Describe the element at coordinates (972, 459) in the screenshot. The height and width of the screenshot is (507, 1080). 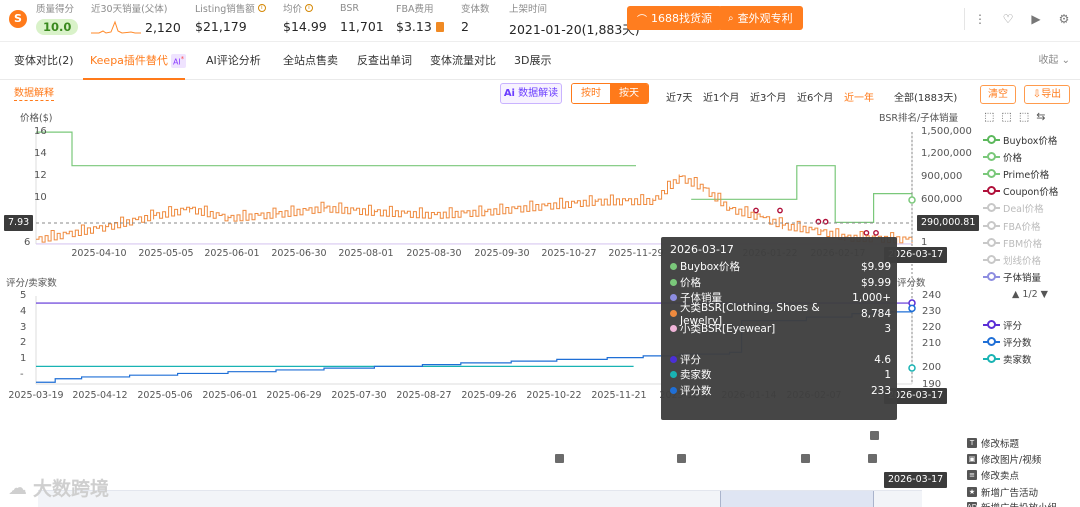
I see `event-type-icon: ▣` at that location.